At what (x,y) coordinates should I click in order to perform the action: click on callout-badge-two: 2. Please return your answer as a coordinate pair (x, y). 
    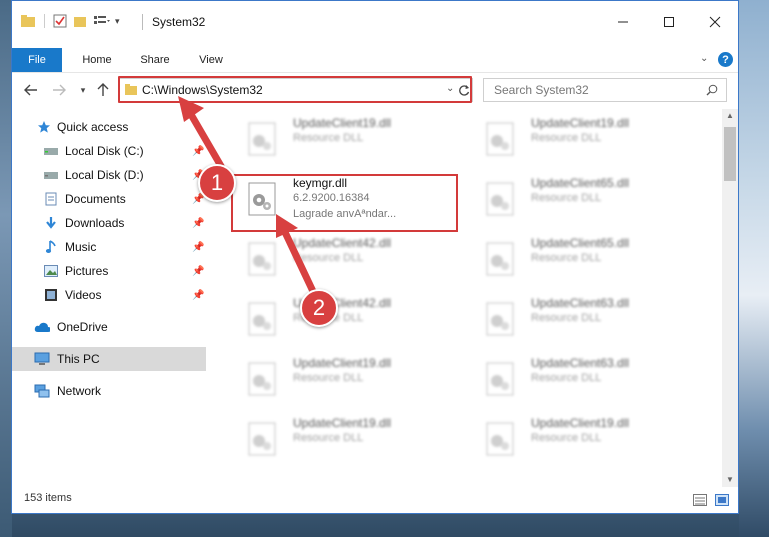
    Looking at the image, I should click on (319, 308).